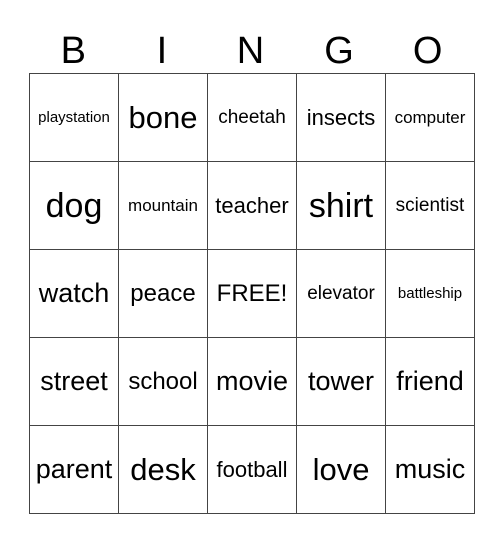 Image resolution: width=500 pixels, height=544 pixels. I want to click on bingo-cell: computer, so click(430, 117).